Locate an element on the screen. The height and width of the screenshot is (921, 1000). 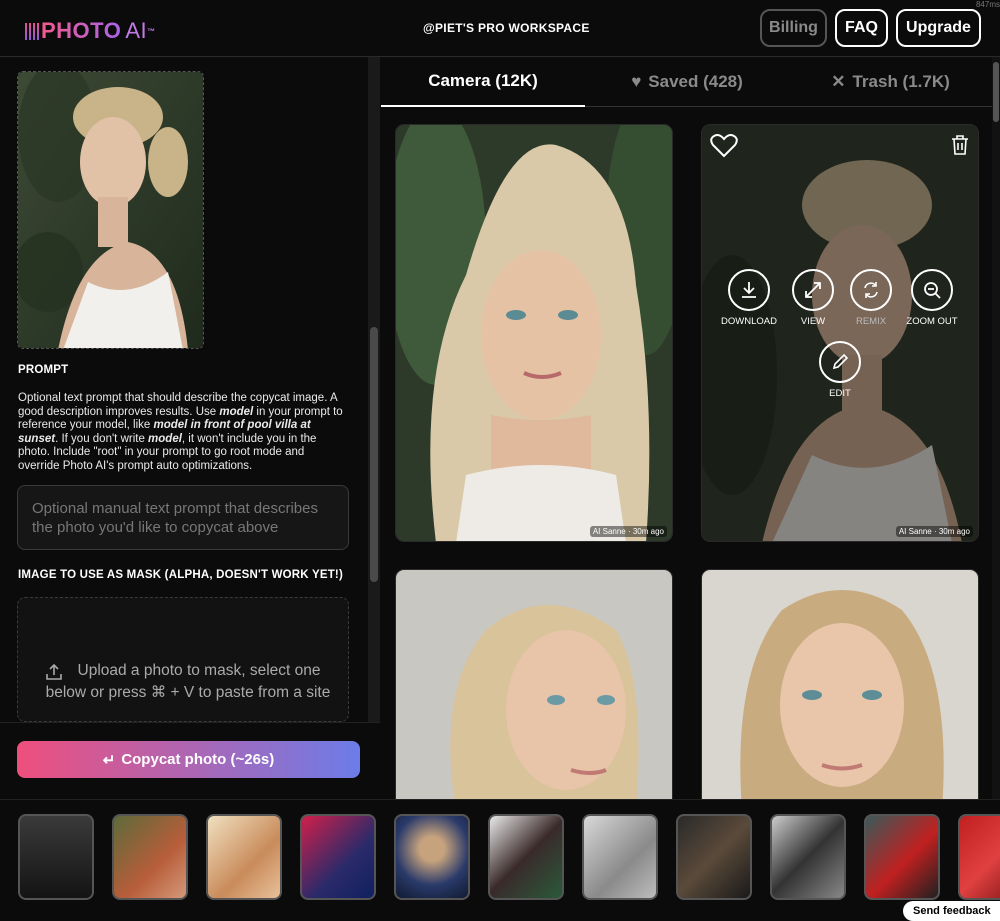
logo-photo-text: PHOTO is located at coordinates (81, 30).